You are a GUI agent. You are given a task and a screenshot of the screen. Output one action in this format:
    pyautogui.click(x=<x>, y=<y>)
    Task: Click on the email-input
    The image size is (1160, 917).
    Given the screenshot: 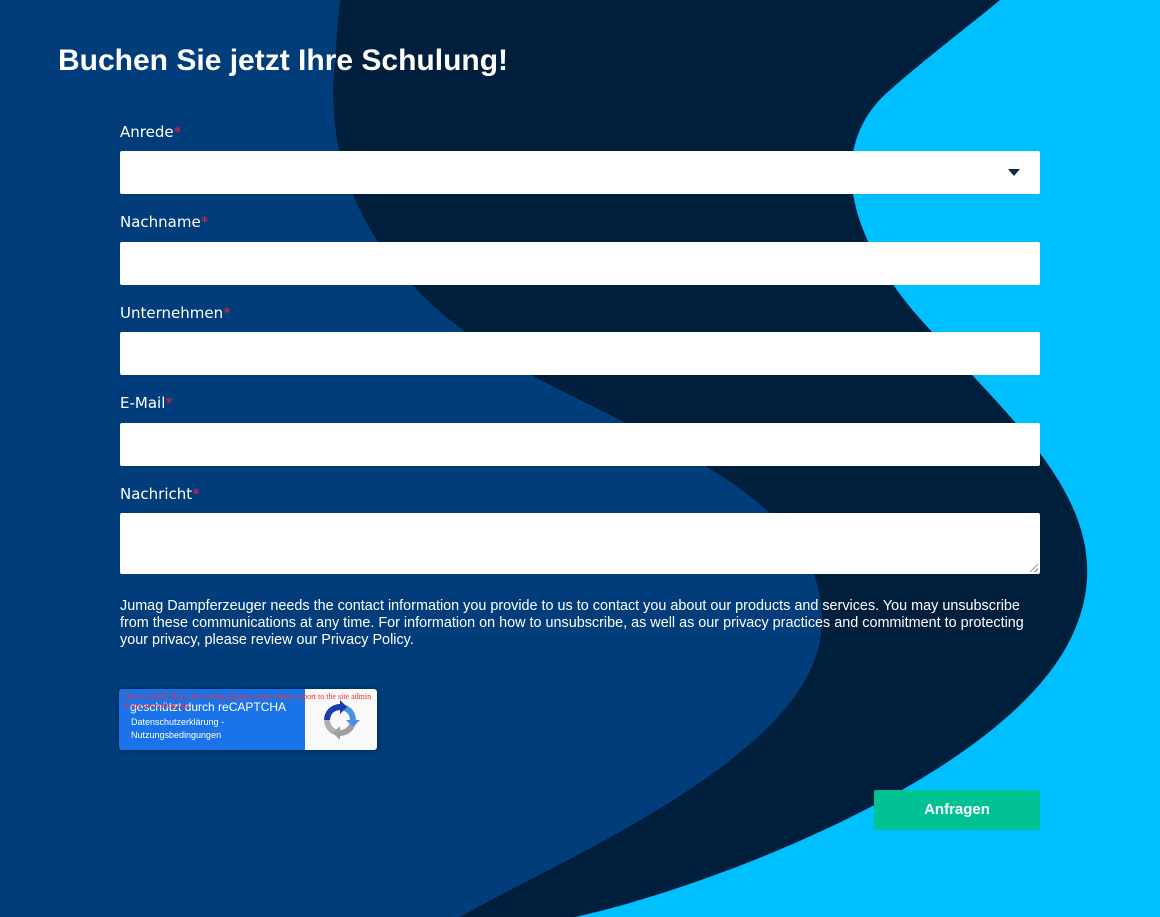 What is the action you would take?
    pyautogui.click(x=580, y=444)
    